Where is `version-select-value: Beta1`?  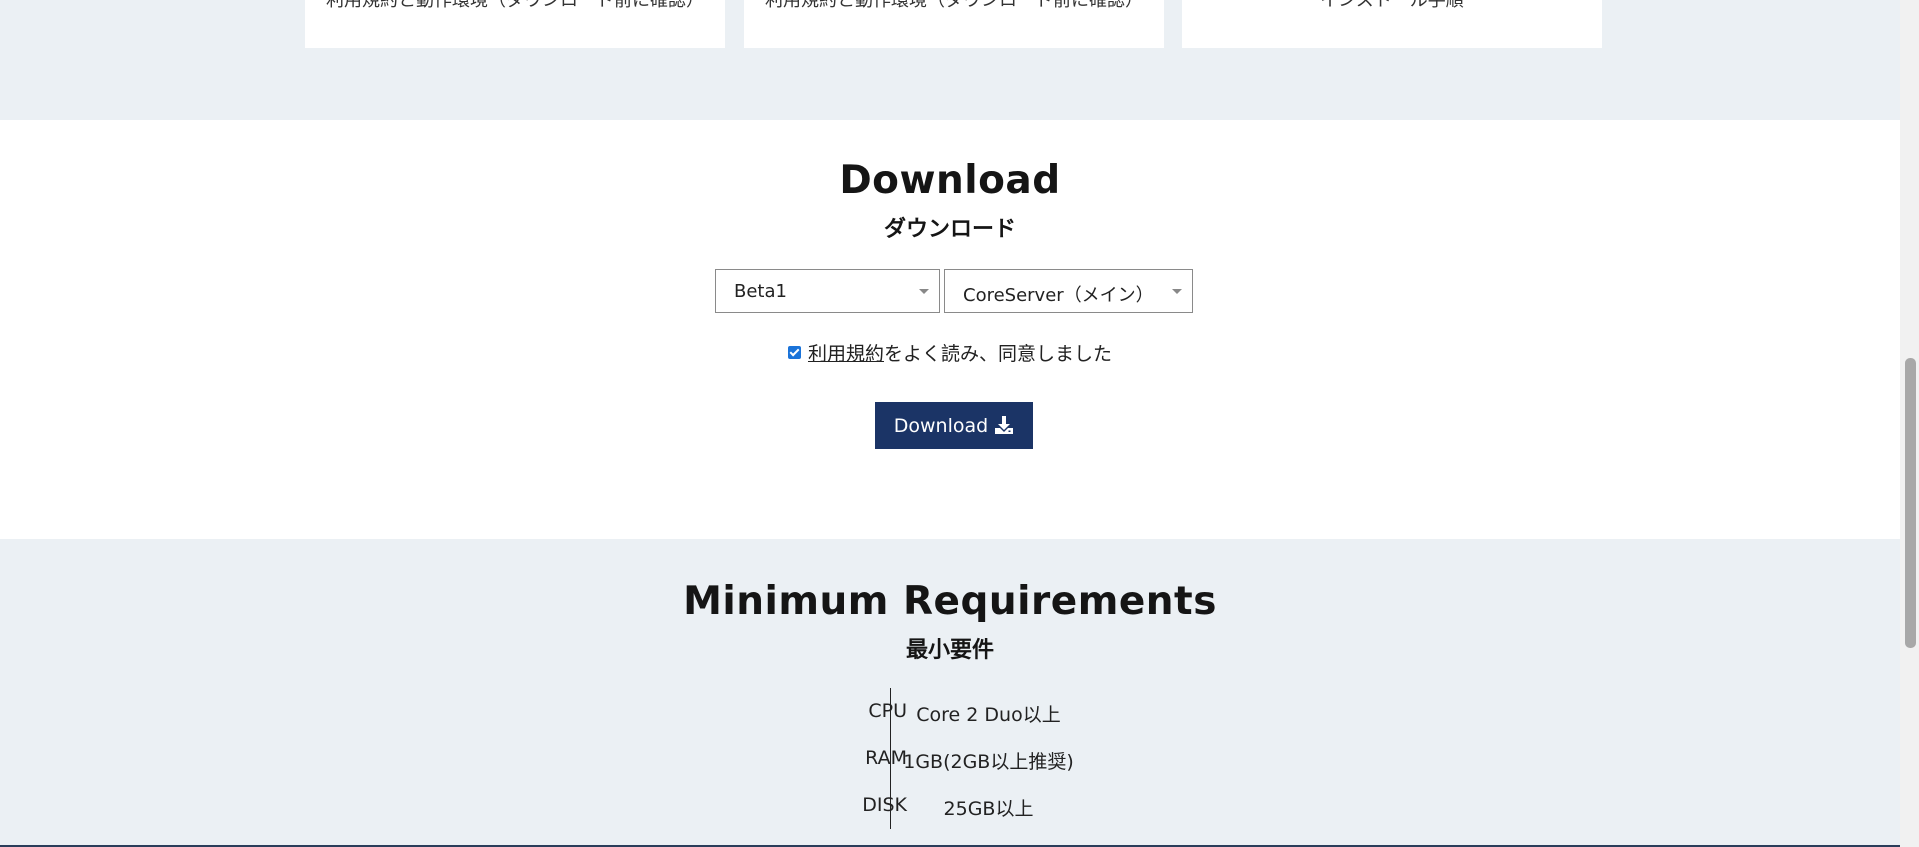
version-select-value: Beta1 is located at coordinates (760, 291).